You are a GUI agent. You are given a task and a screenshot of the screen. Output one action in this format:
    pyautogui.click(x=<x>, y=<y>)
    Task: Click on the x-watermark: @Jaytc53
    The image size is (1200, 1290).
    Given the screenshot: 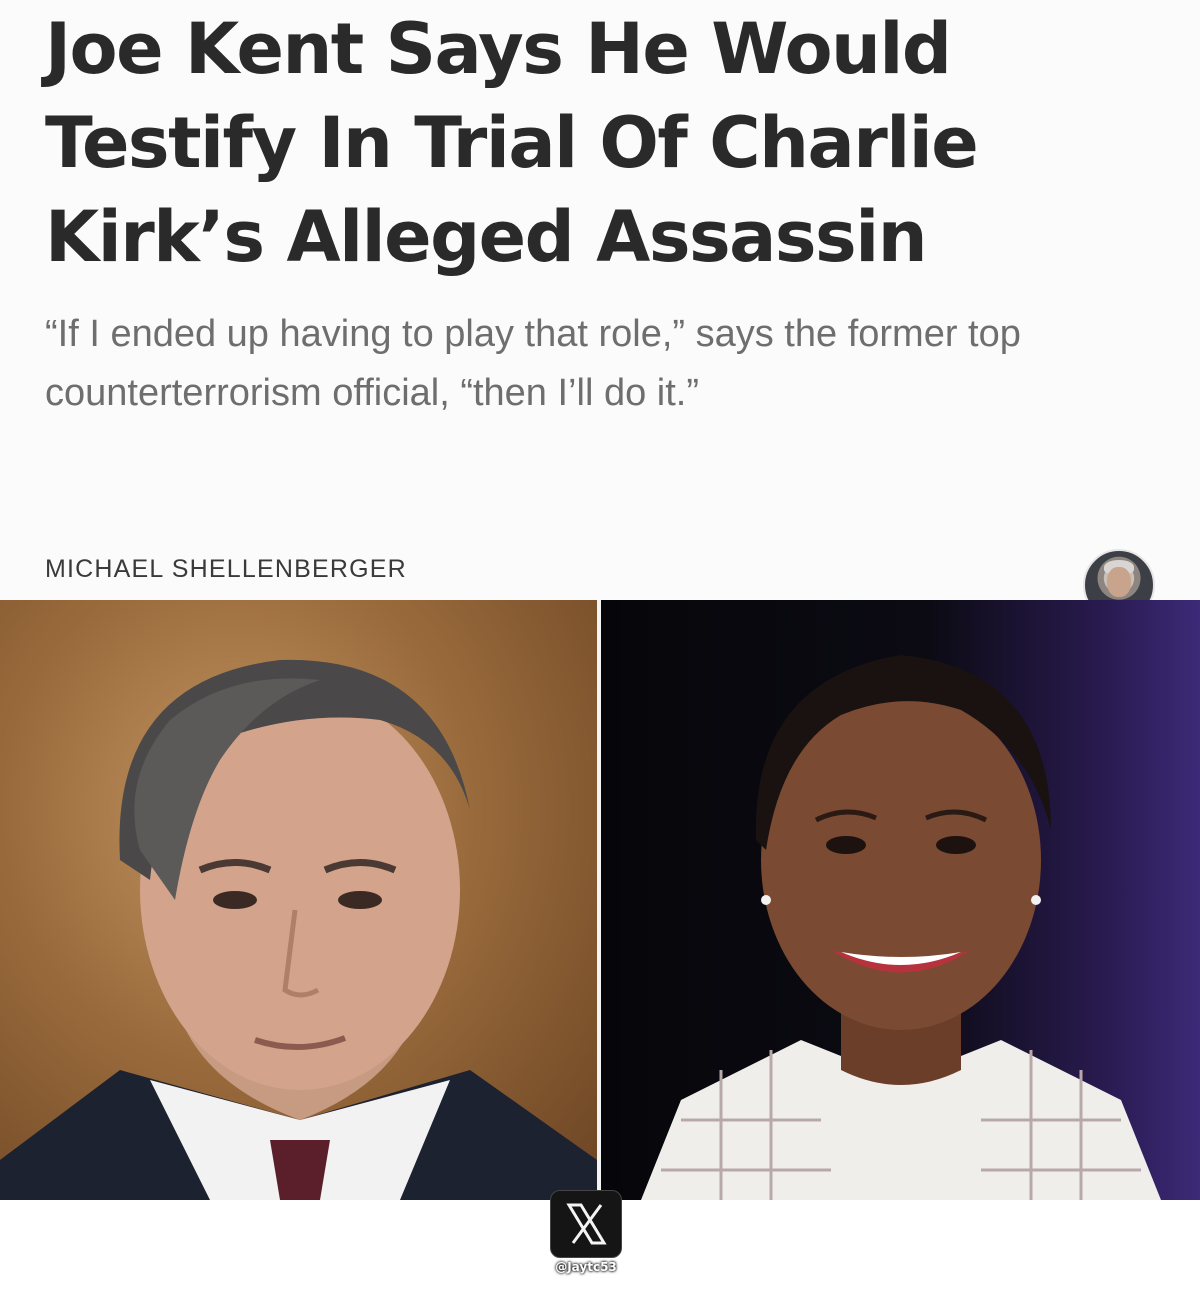 What is the action you would take?
    pyautogui.click(x=586, y=1240)
    